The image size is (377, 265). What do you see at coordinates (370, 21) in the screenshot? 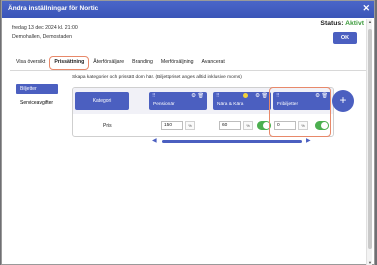
I see `scroll-up-icon: ▲` at bounding box center [370, 21].